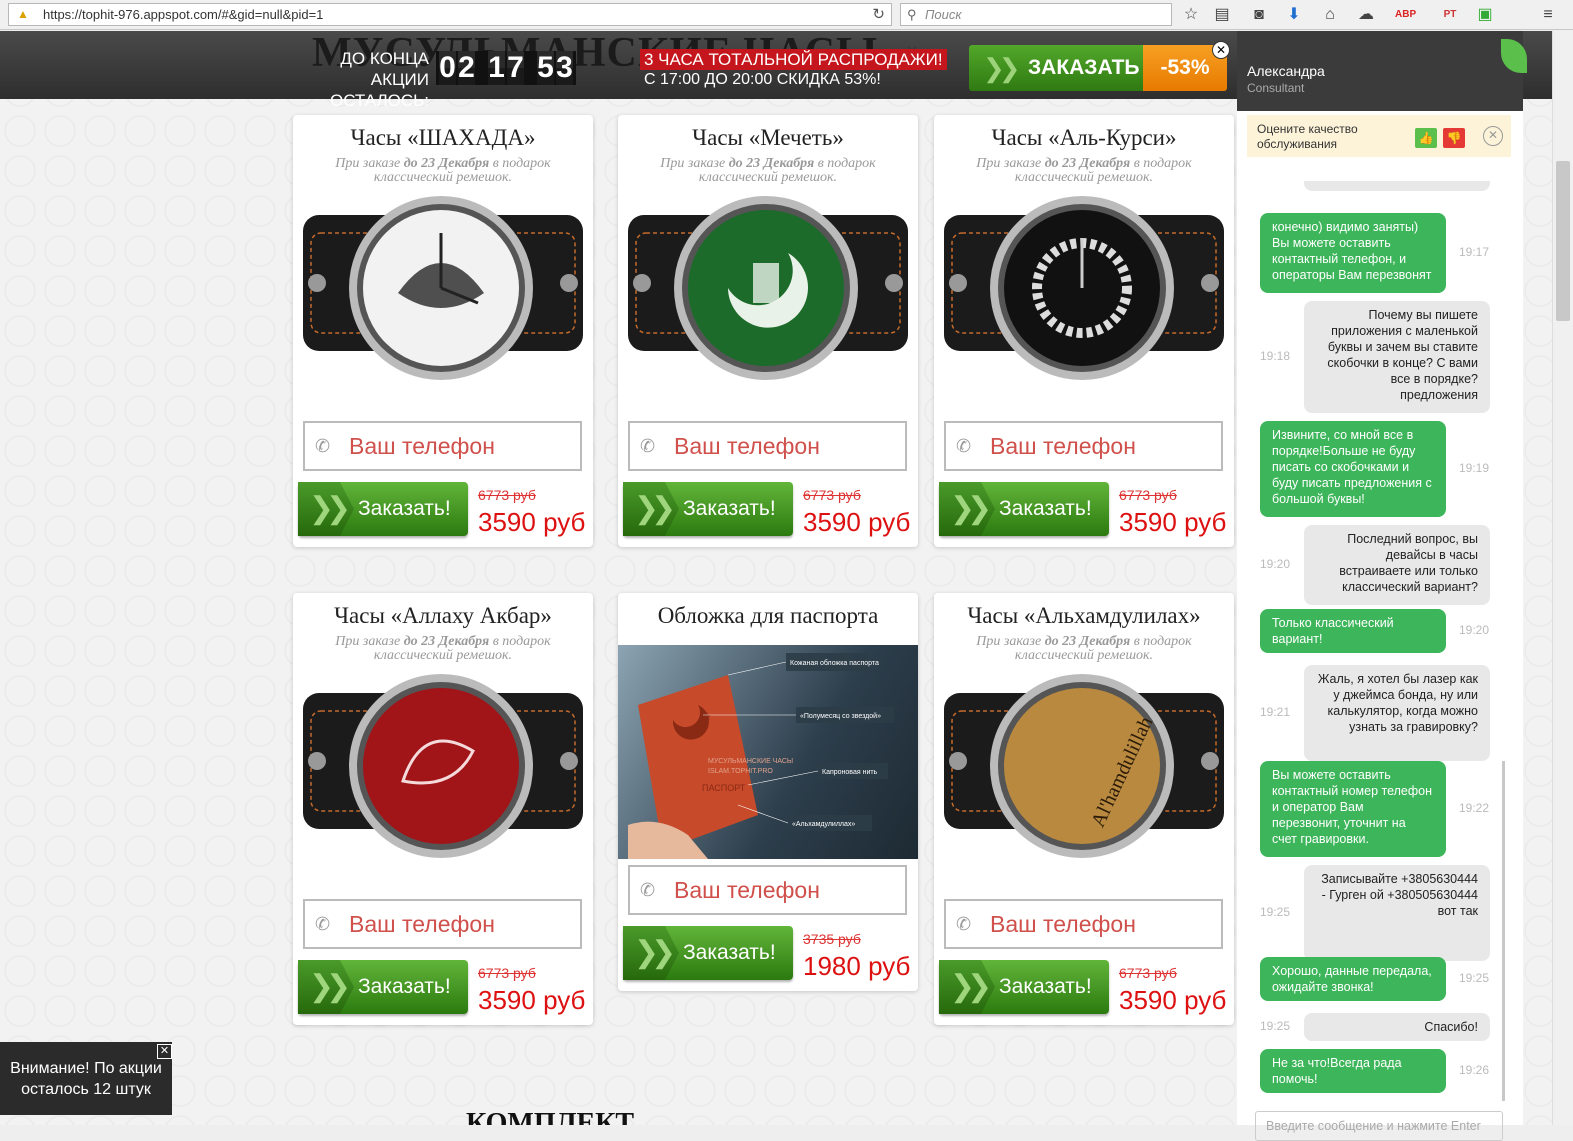  What do you see at coordinates (1562, 578) in the screenshot?
I see `page-scrollbar` at bounding box center [1562, 578].